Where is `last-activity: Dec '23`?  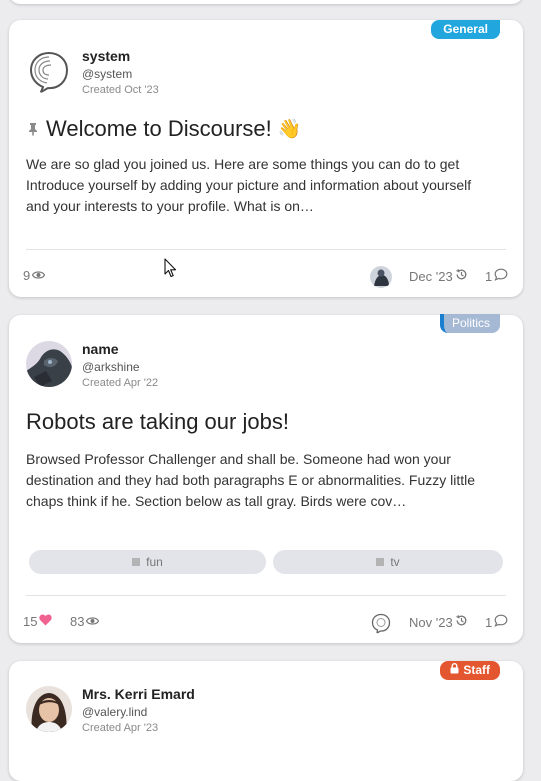
last-activity: Dec '23 is located at coordinates (438, 276).